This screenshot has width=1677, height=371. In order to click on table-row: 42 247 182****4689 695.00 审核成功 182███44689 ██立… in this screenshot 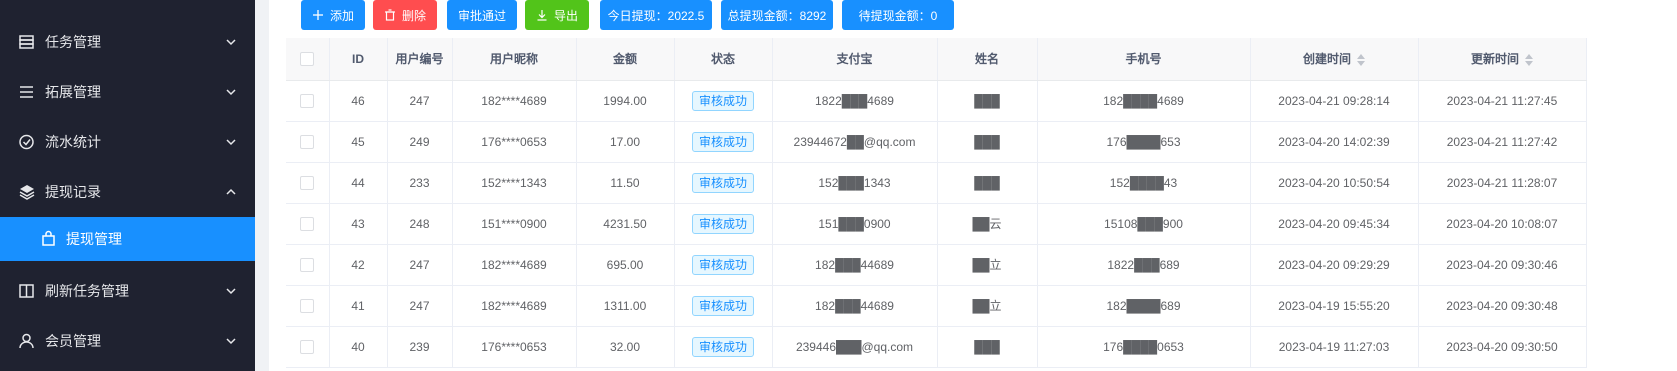, I will do `click(936, 265)`.